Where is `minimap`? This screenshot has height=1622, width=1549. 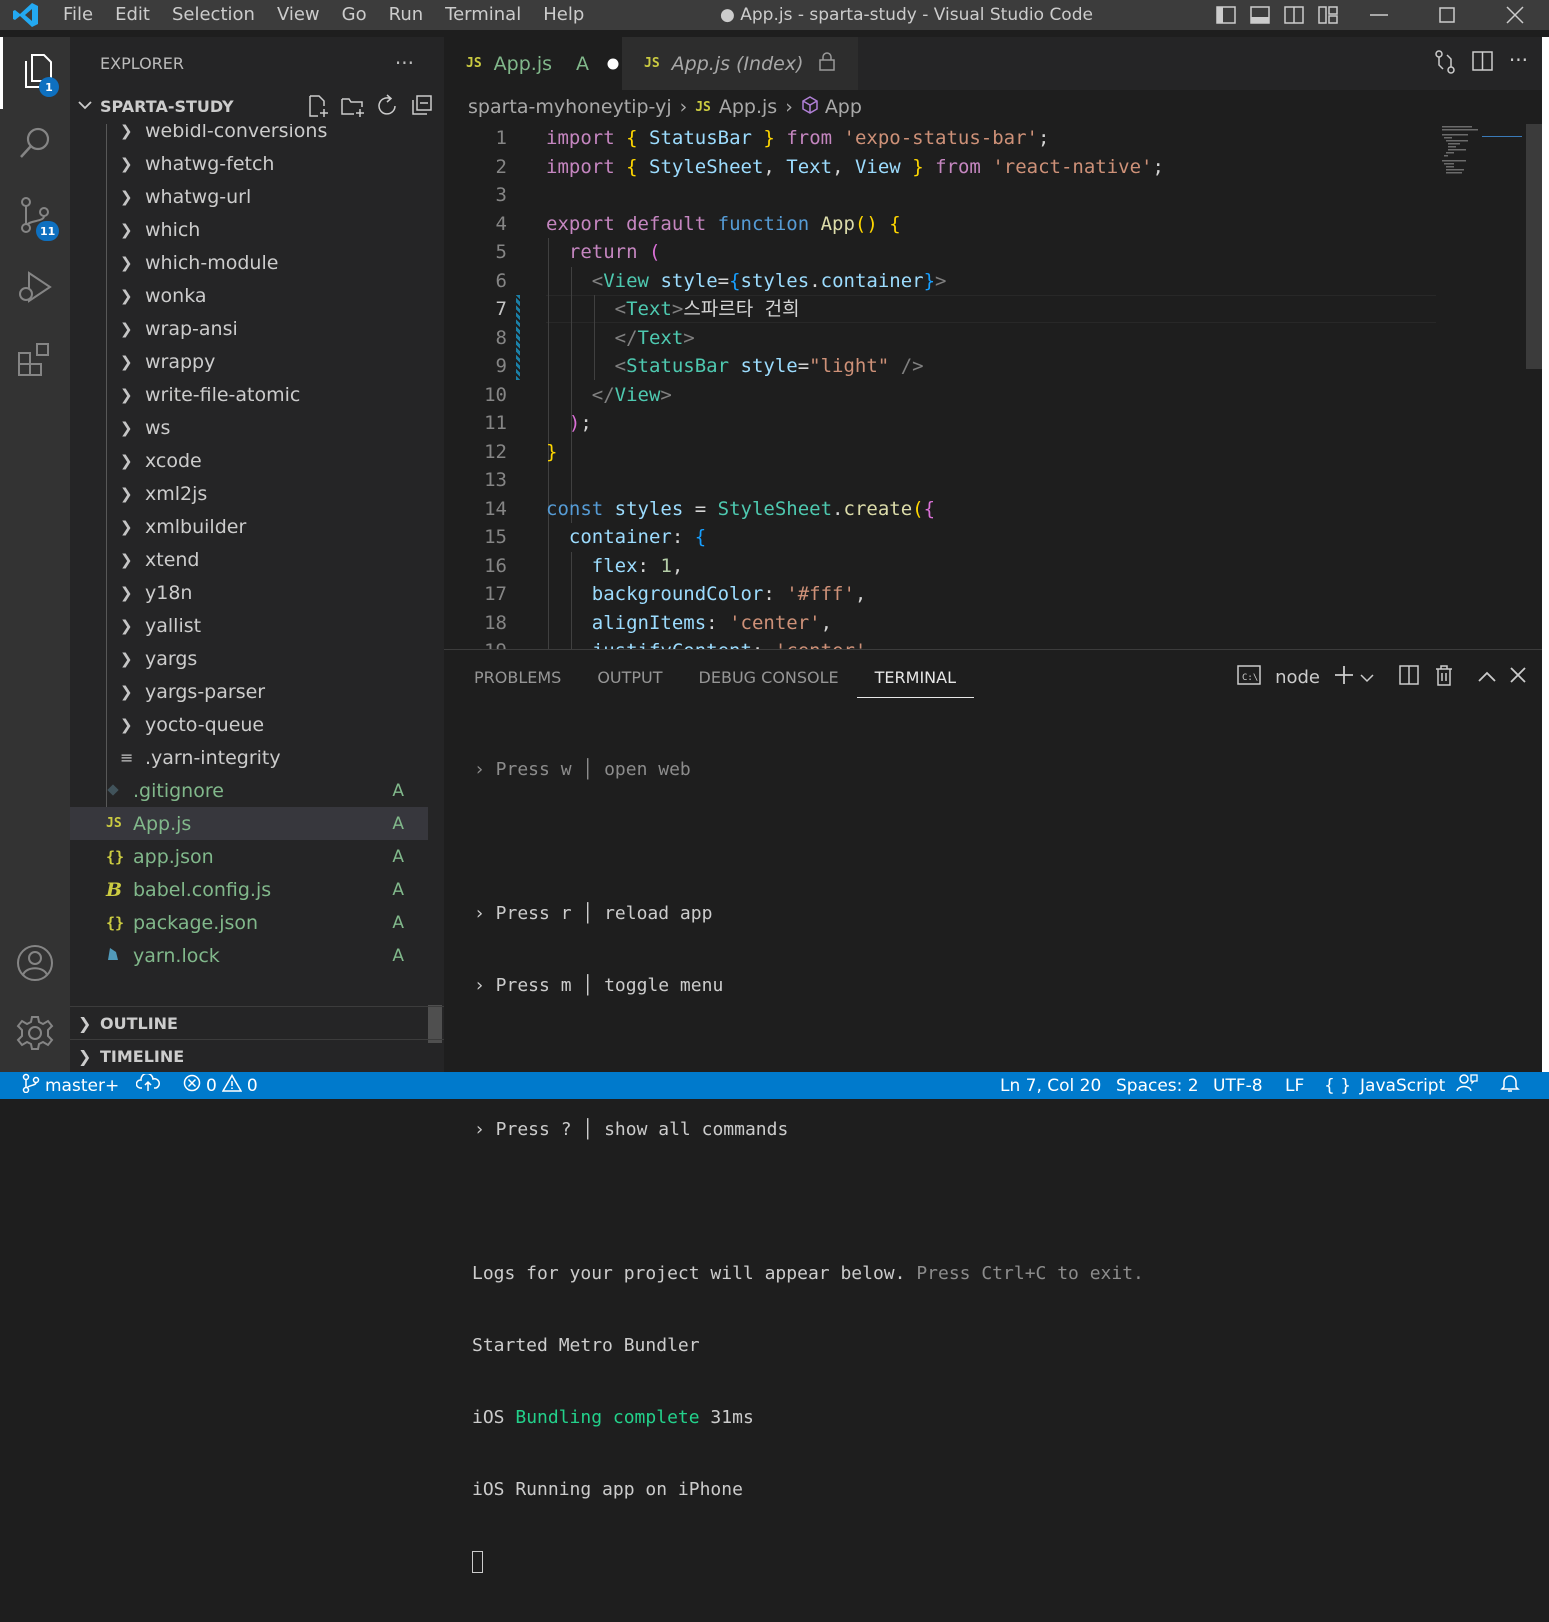
minimap is located at coordinates (1482, 154).